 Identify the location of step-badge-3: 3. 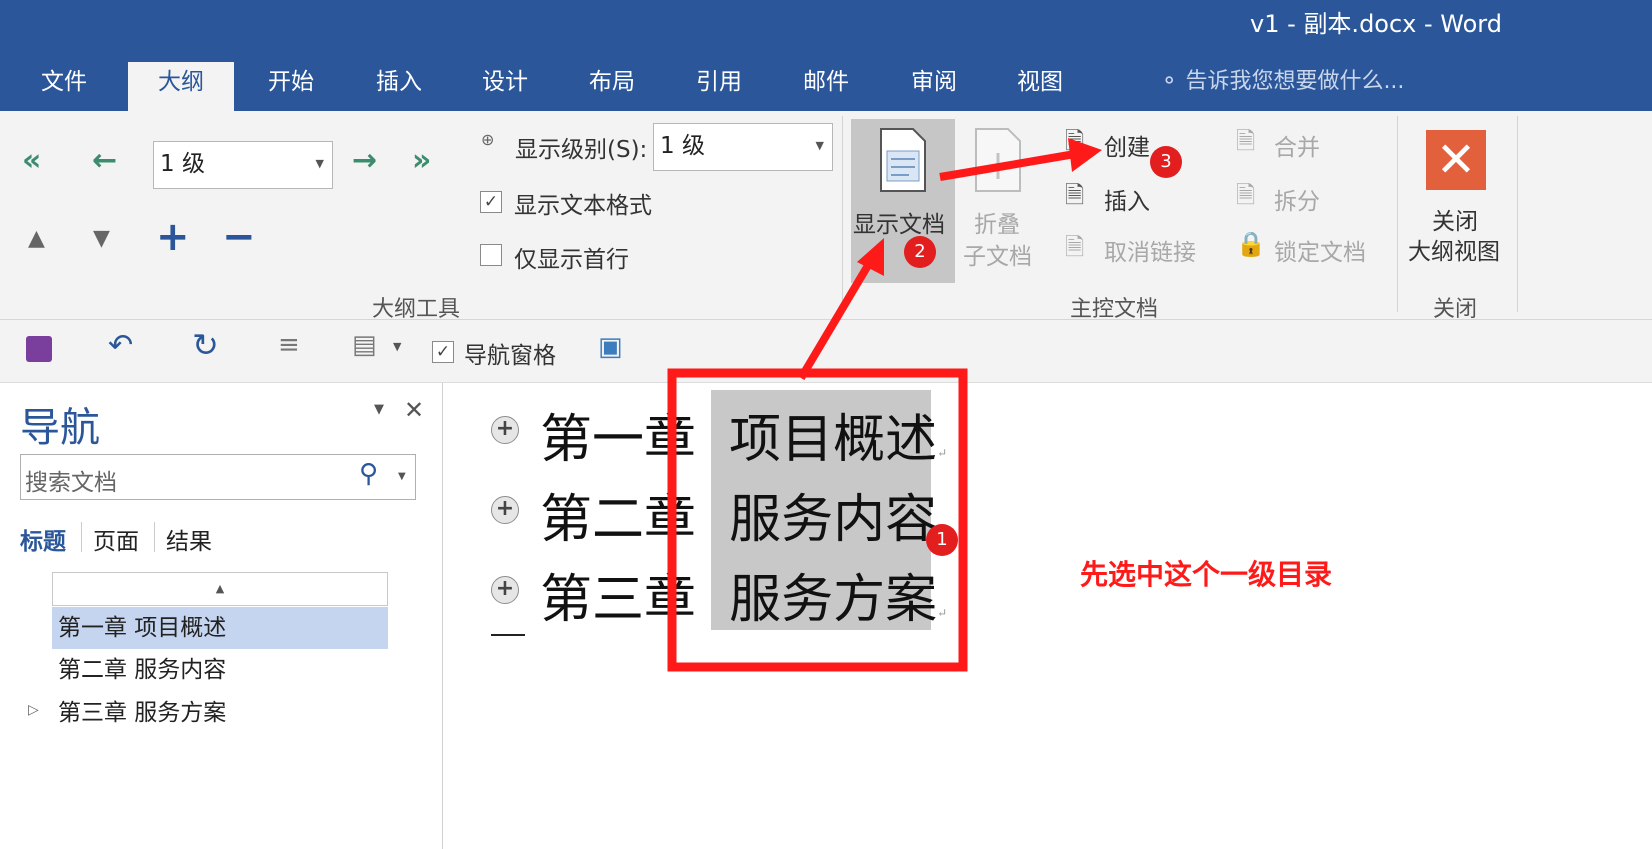
(1166, 162).